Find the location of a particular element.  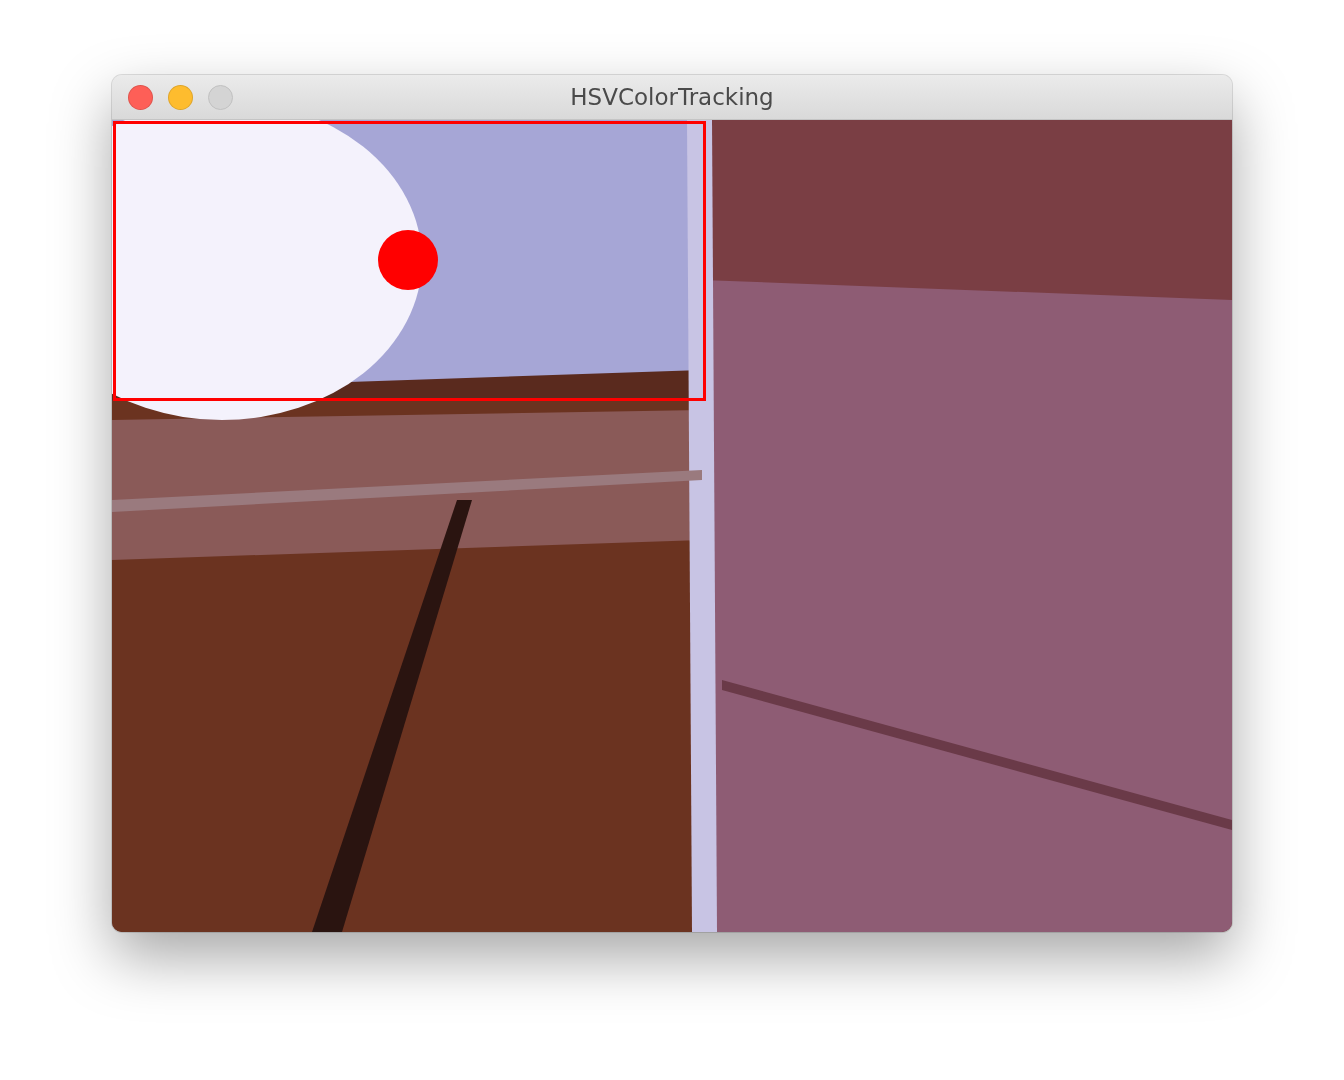

minimize-button is located at coordinates (180, 97).